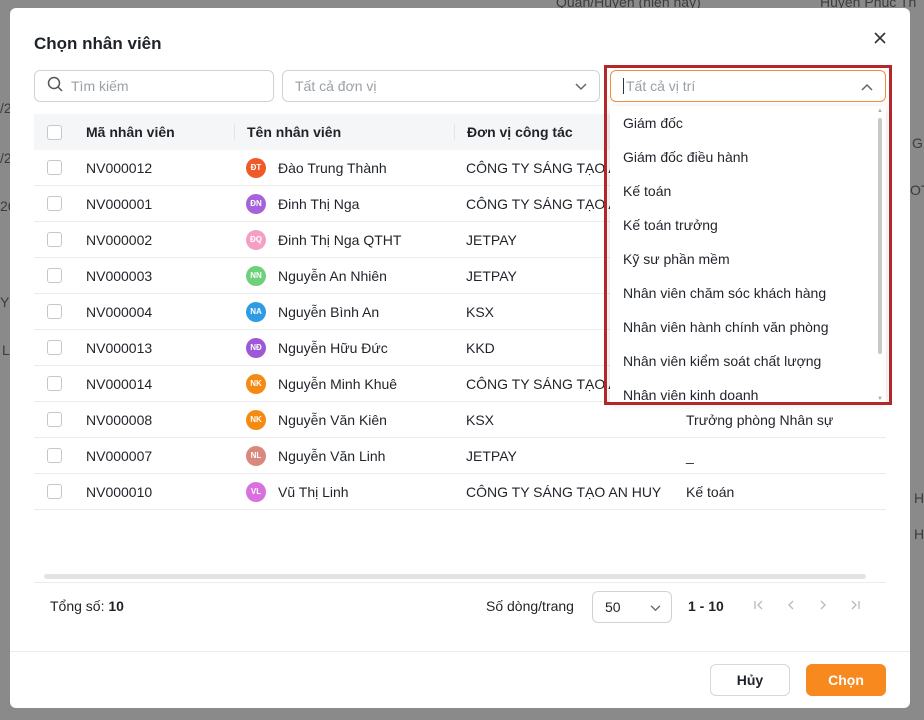  I want to click on employee-name: Nguyễn Minh Khuê, so click(338, 383).